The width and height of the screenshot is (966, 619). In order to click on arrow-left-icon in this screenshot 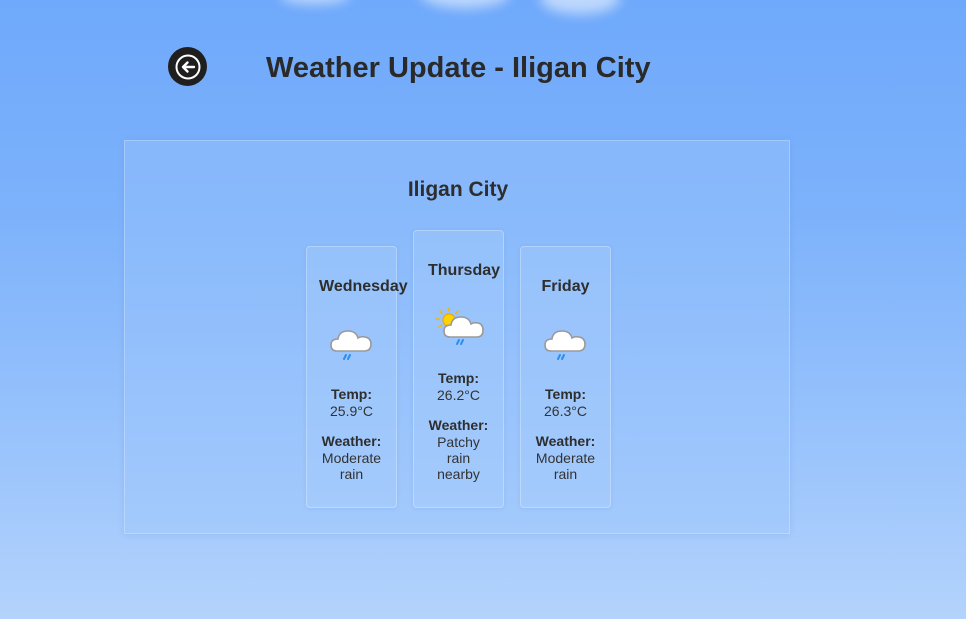, I will do `click(187, 66)`.